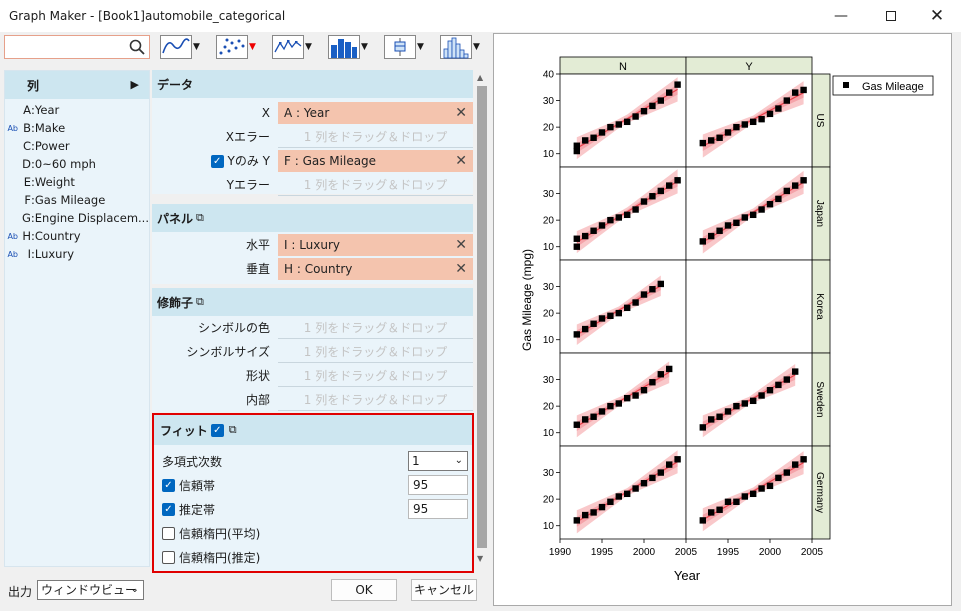 The width and height of the screenshot is (961, 611). Describe the element at coordinates (461, 113) in the screenshot. I see `clear-x-icon: ✕` at that location.